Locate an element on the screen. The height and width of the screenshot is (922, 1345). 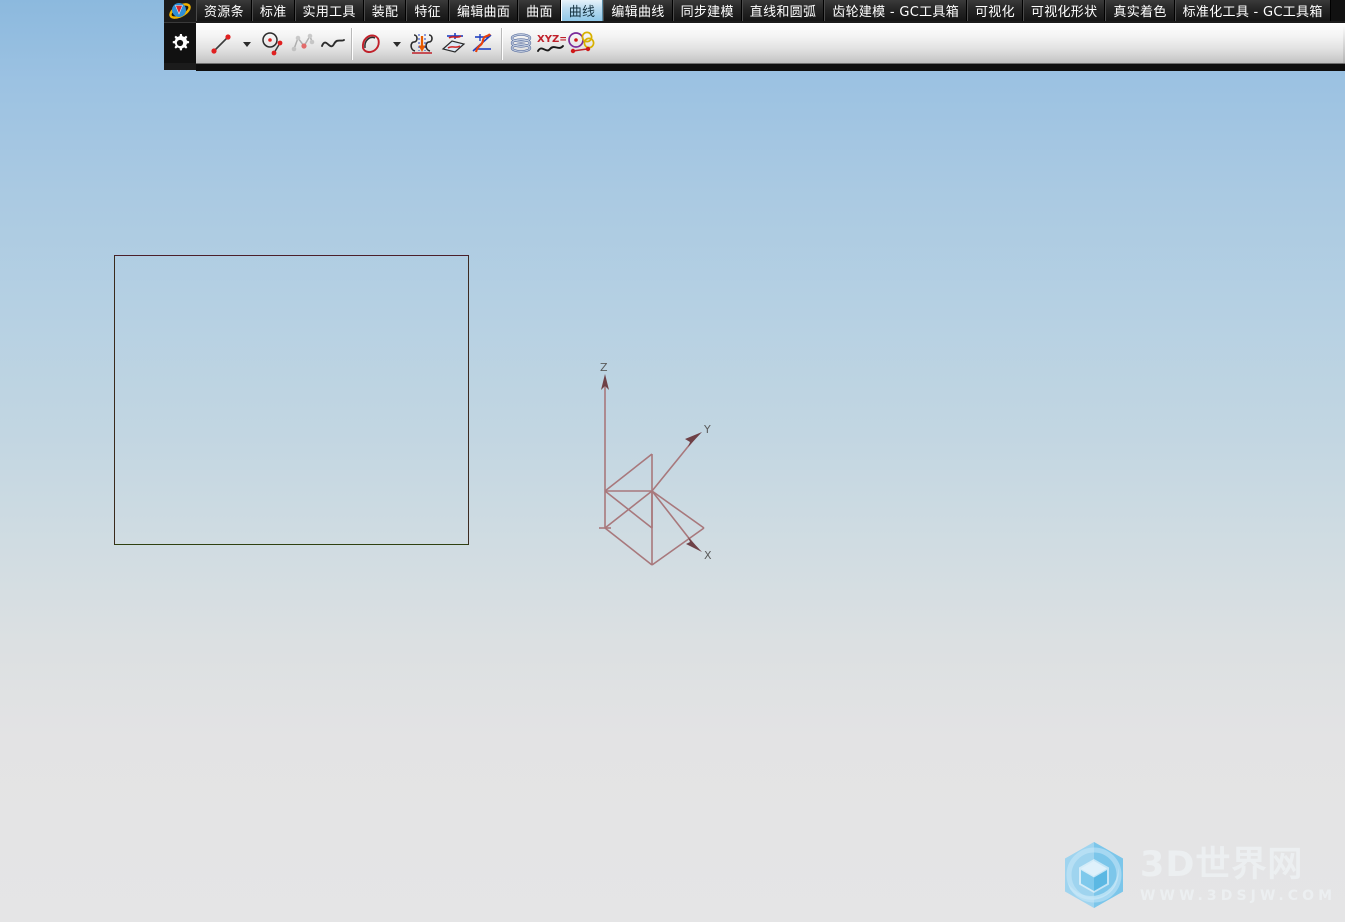
tab-label: 资源条 is located at coordinates (224, 12).